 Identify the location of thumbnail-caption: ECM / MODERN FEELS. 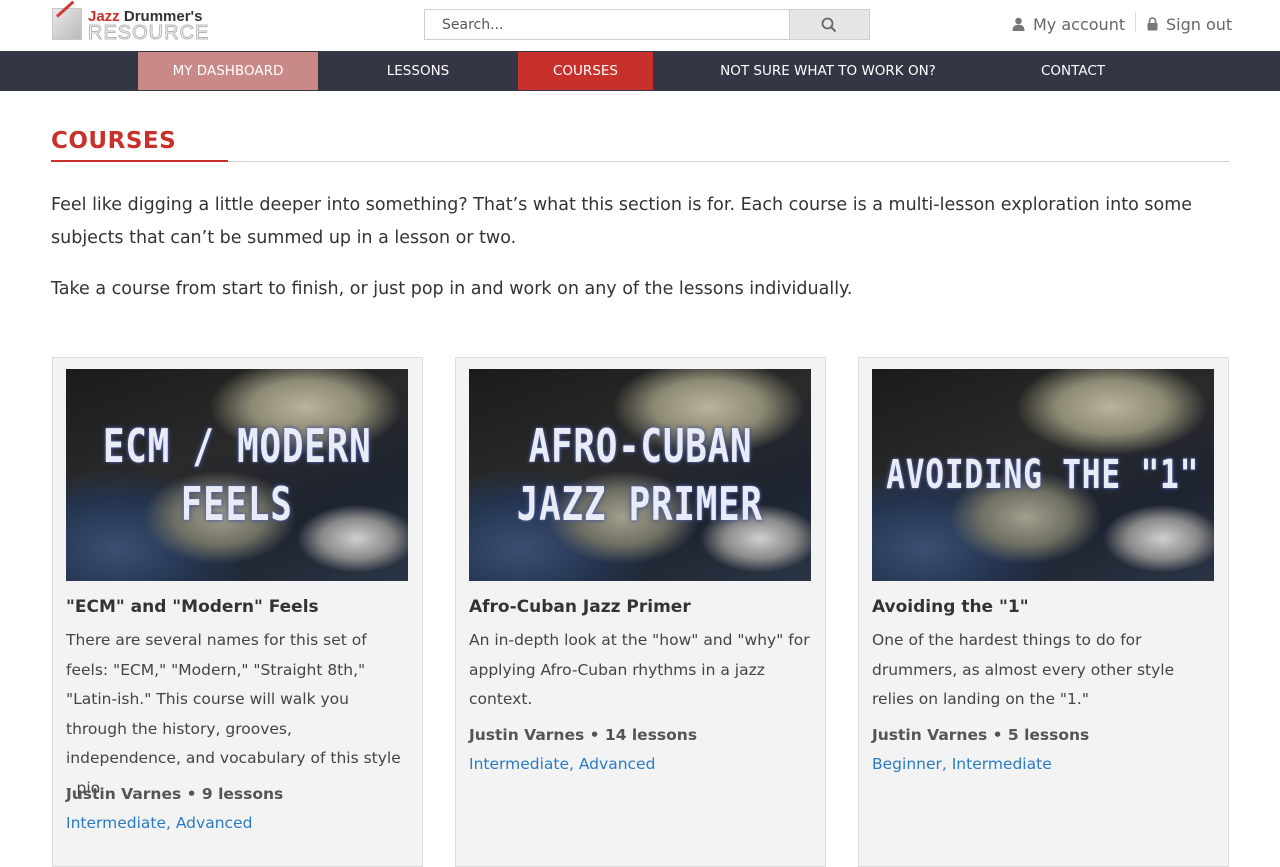
(237, 475).